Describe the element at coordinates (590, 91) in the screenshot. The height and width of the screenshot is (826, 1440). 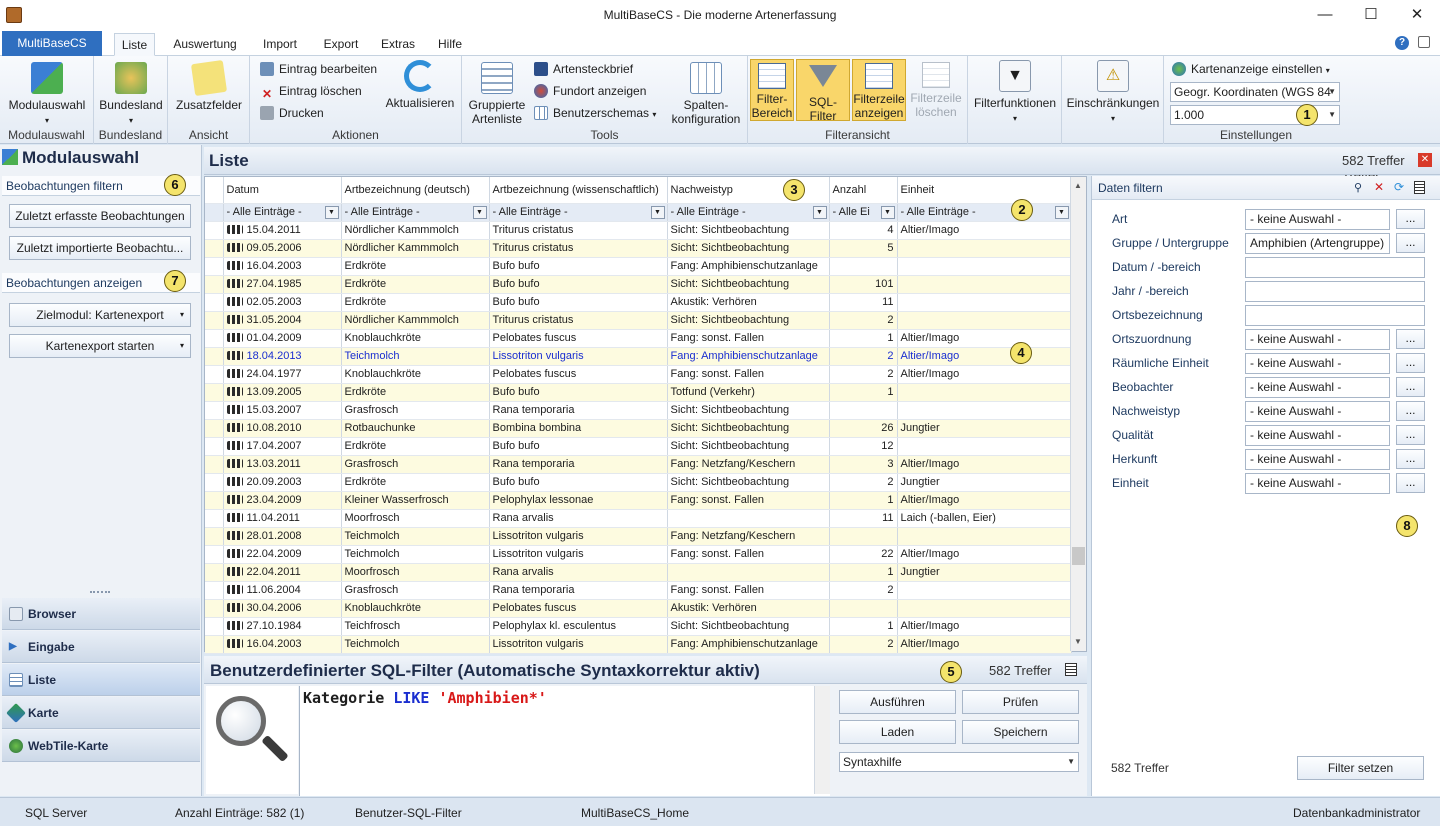
I see `fundort-button: Fundort anzeigen` at that location.